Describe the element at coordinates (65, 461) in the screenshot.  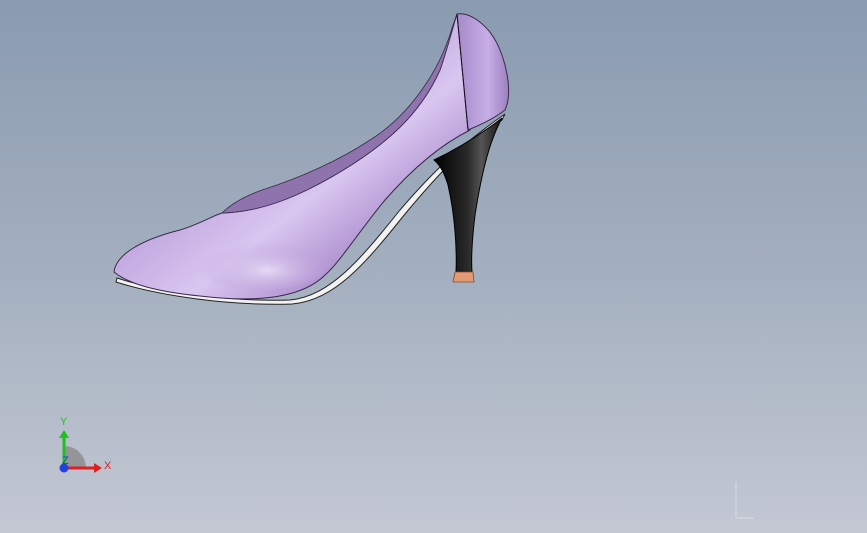
I see `z-axis-label: Z` at that location.